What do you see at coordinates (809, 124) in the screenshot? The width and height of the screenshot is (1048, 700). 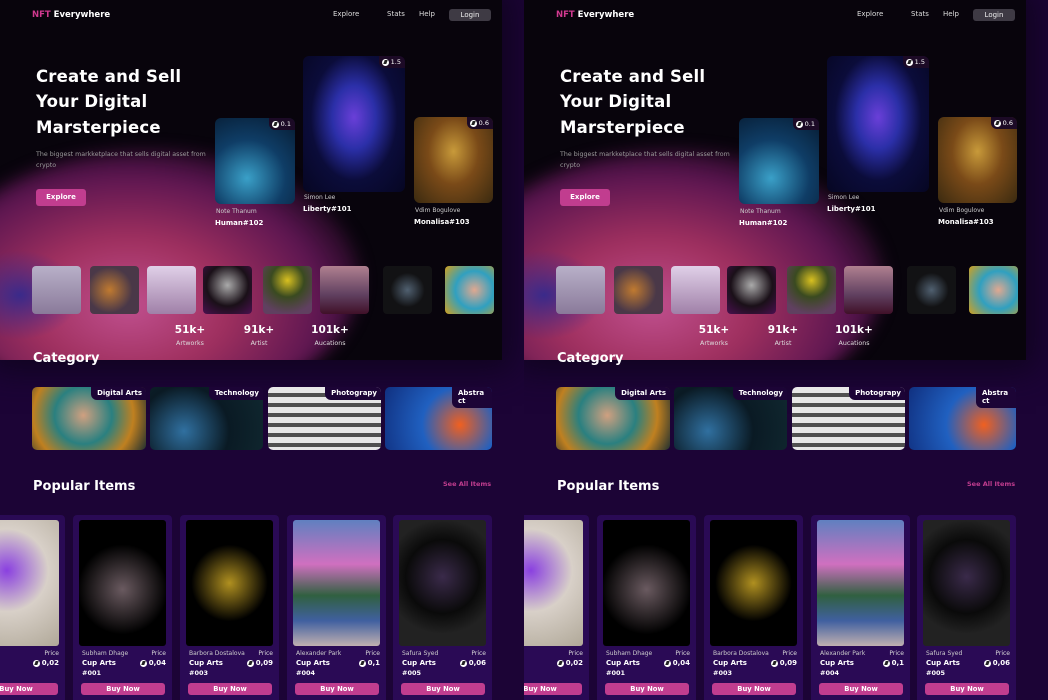 I see `price: 0.1` at bounding box center [809, 124].